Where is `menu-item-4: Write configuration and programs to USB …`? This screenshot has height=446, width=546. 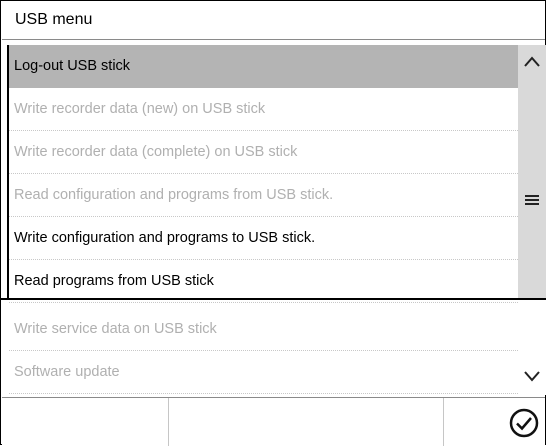 menu-item-4: Write configuration and programs to USB … is located at coordinates (263, 238).